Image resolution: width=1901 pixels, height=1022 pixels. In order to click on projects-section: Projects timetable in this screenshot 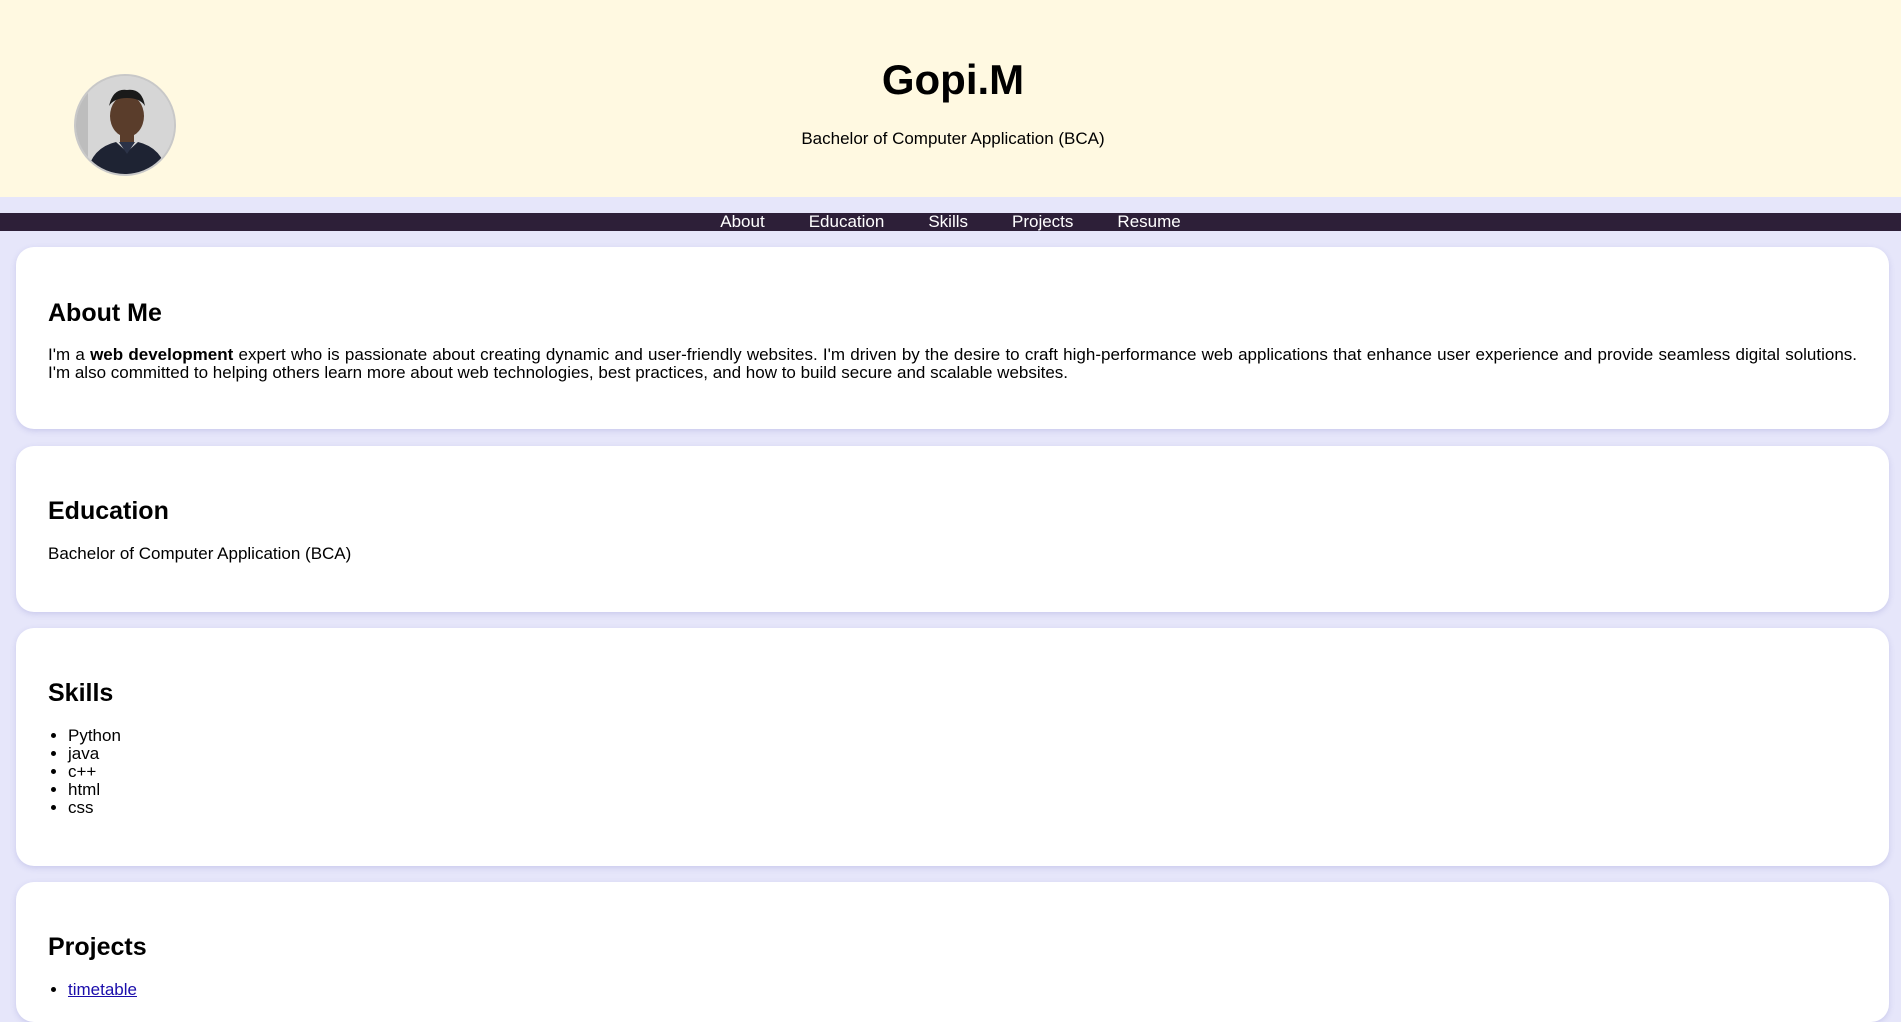, I will do `click(952, 952)`.